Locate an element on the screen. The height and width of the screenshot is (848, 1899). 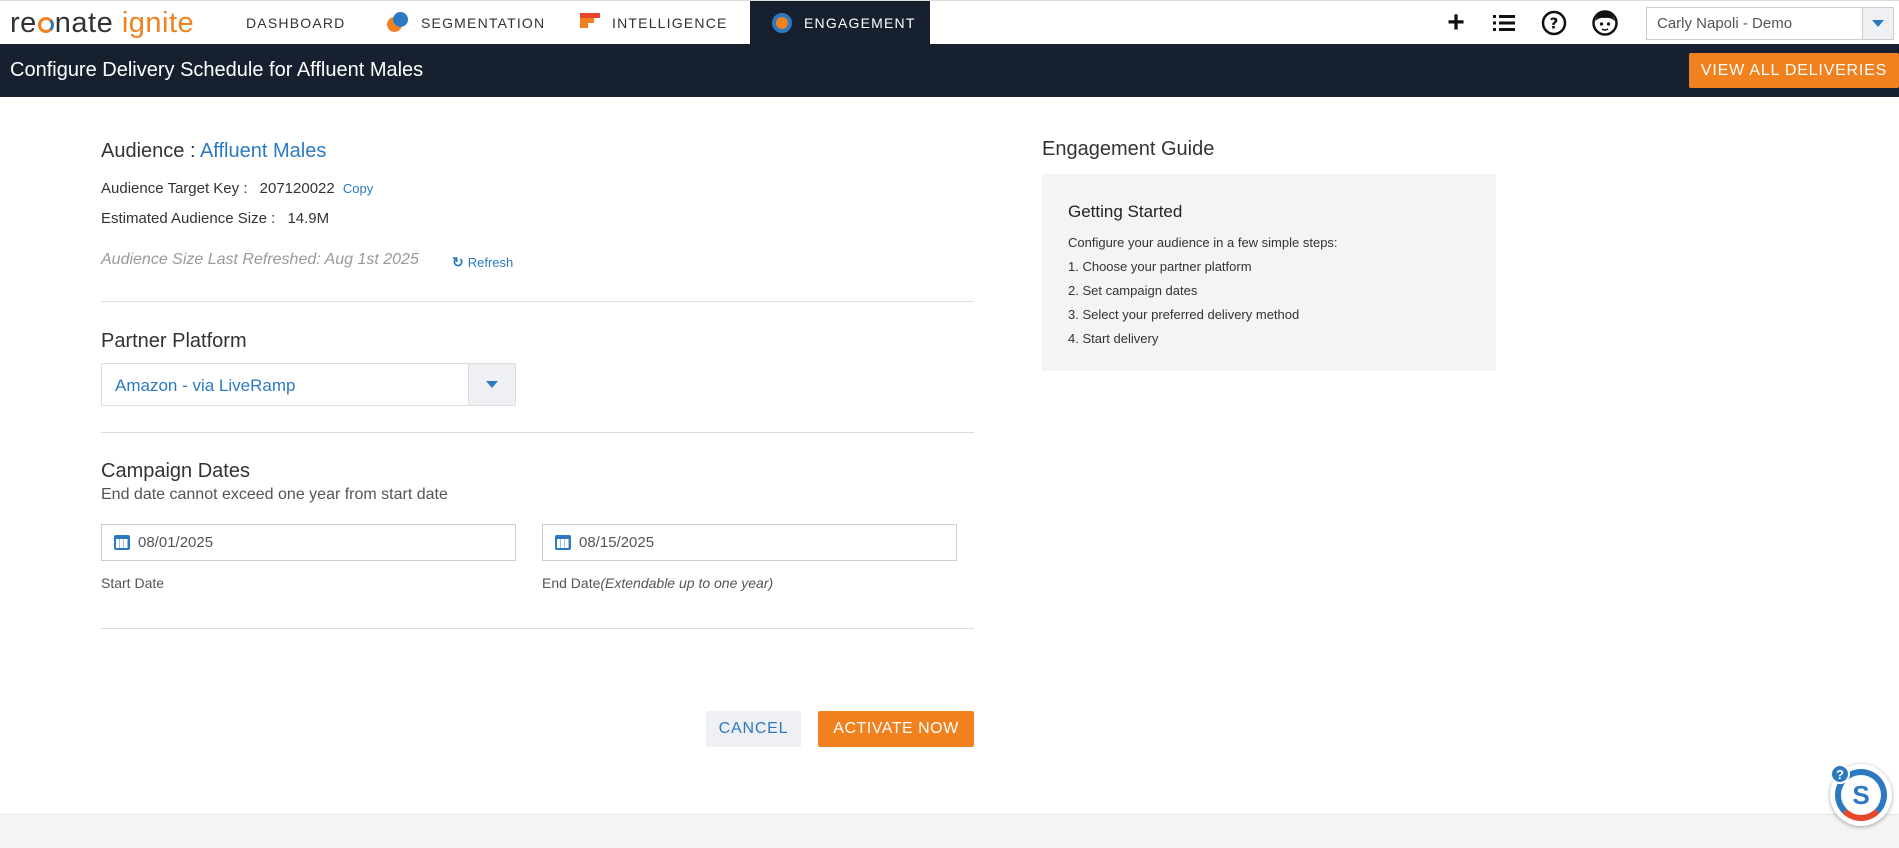
audience-name-link: Affluent Males is located at coordinates (263, 151).